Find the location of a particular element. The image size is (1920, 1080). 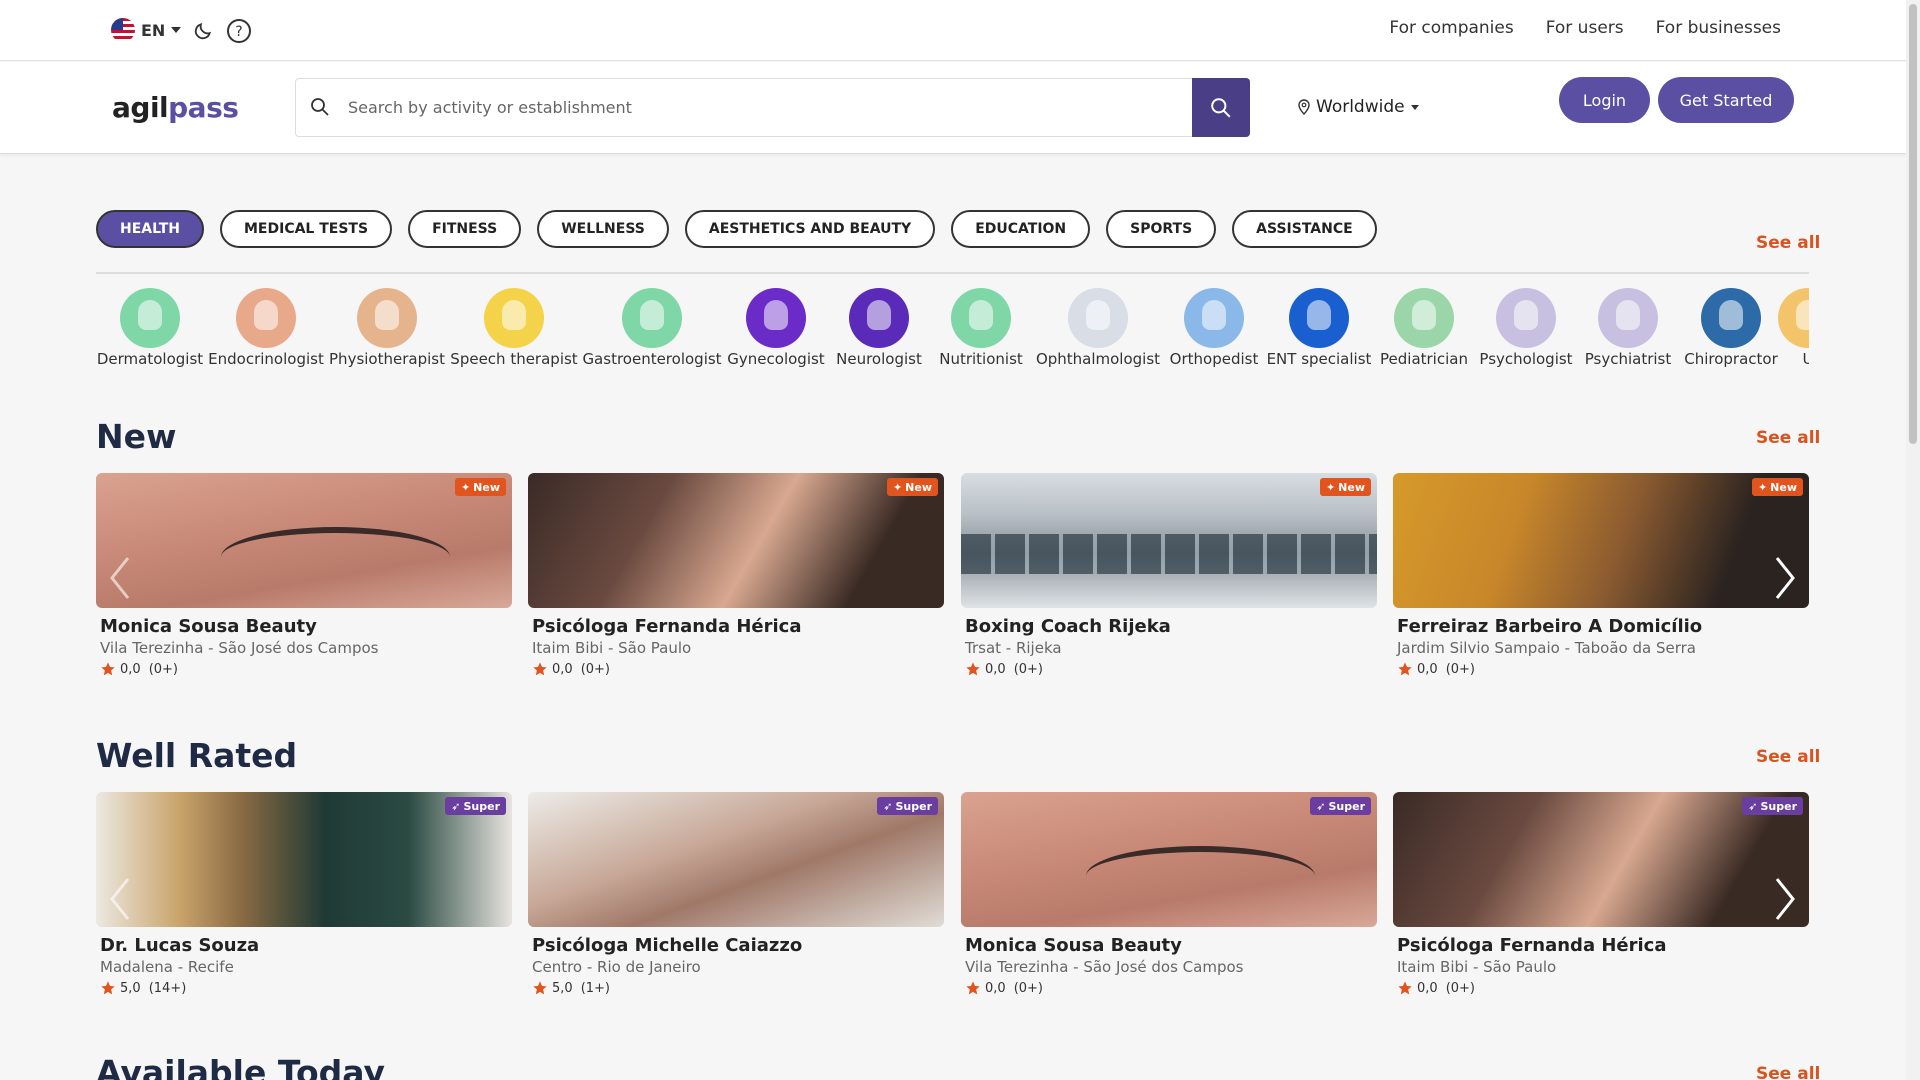

sparkle-icon: ✦ is located at coordinates (1330, 487).